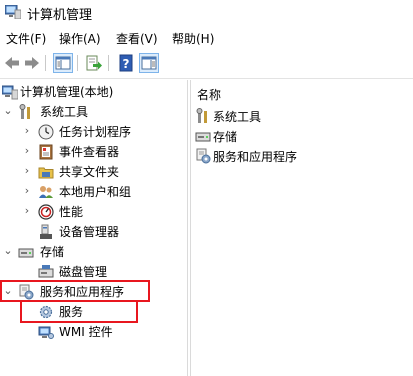 The width and height of the screenshot is (413, 376). What do you see at coordinates (255, 157) in the screenshot?
I see `list-item-label: 服务和应用程序` at bounding box center [255, 157].